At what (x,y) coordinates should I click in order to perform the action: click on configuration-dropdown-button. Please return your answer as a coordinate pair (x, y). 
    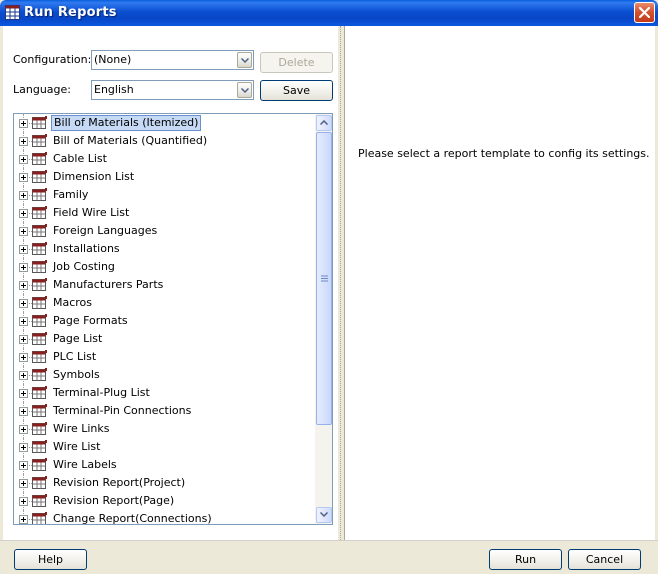
    Looking at the image, I should click on (244, 60).